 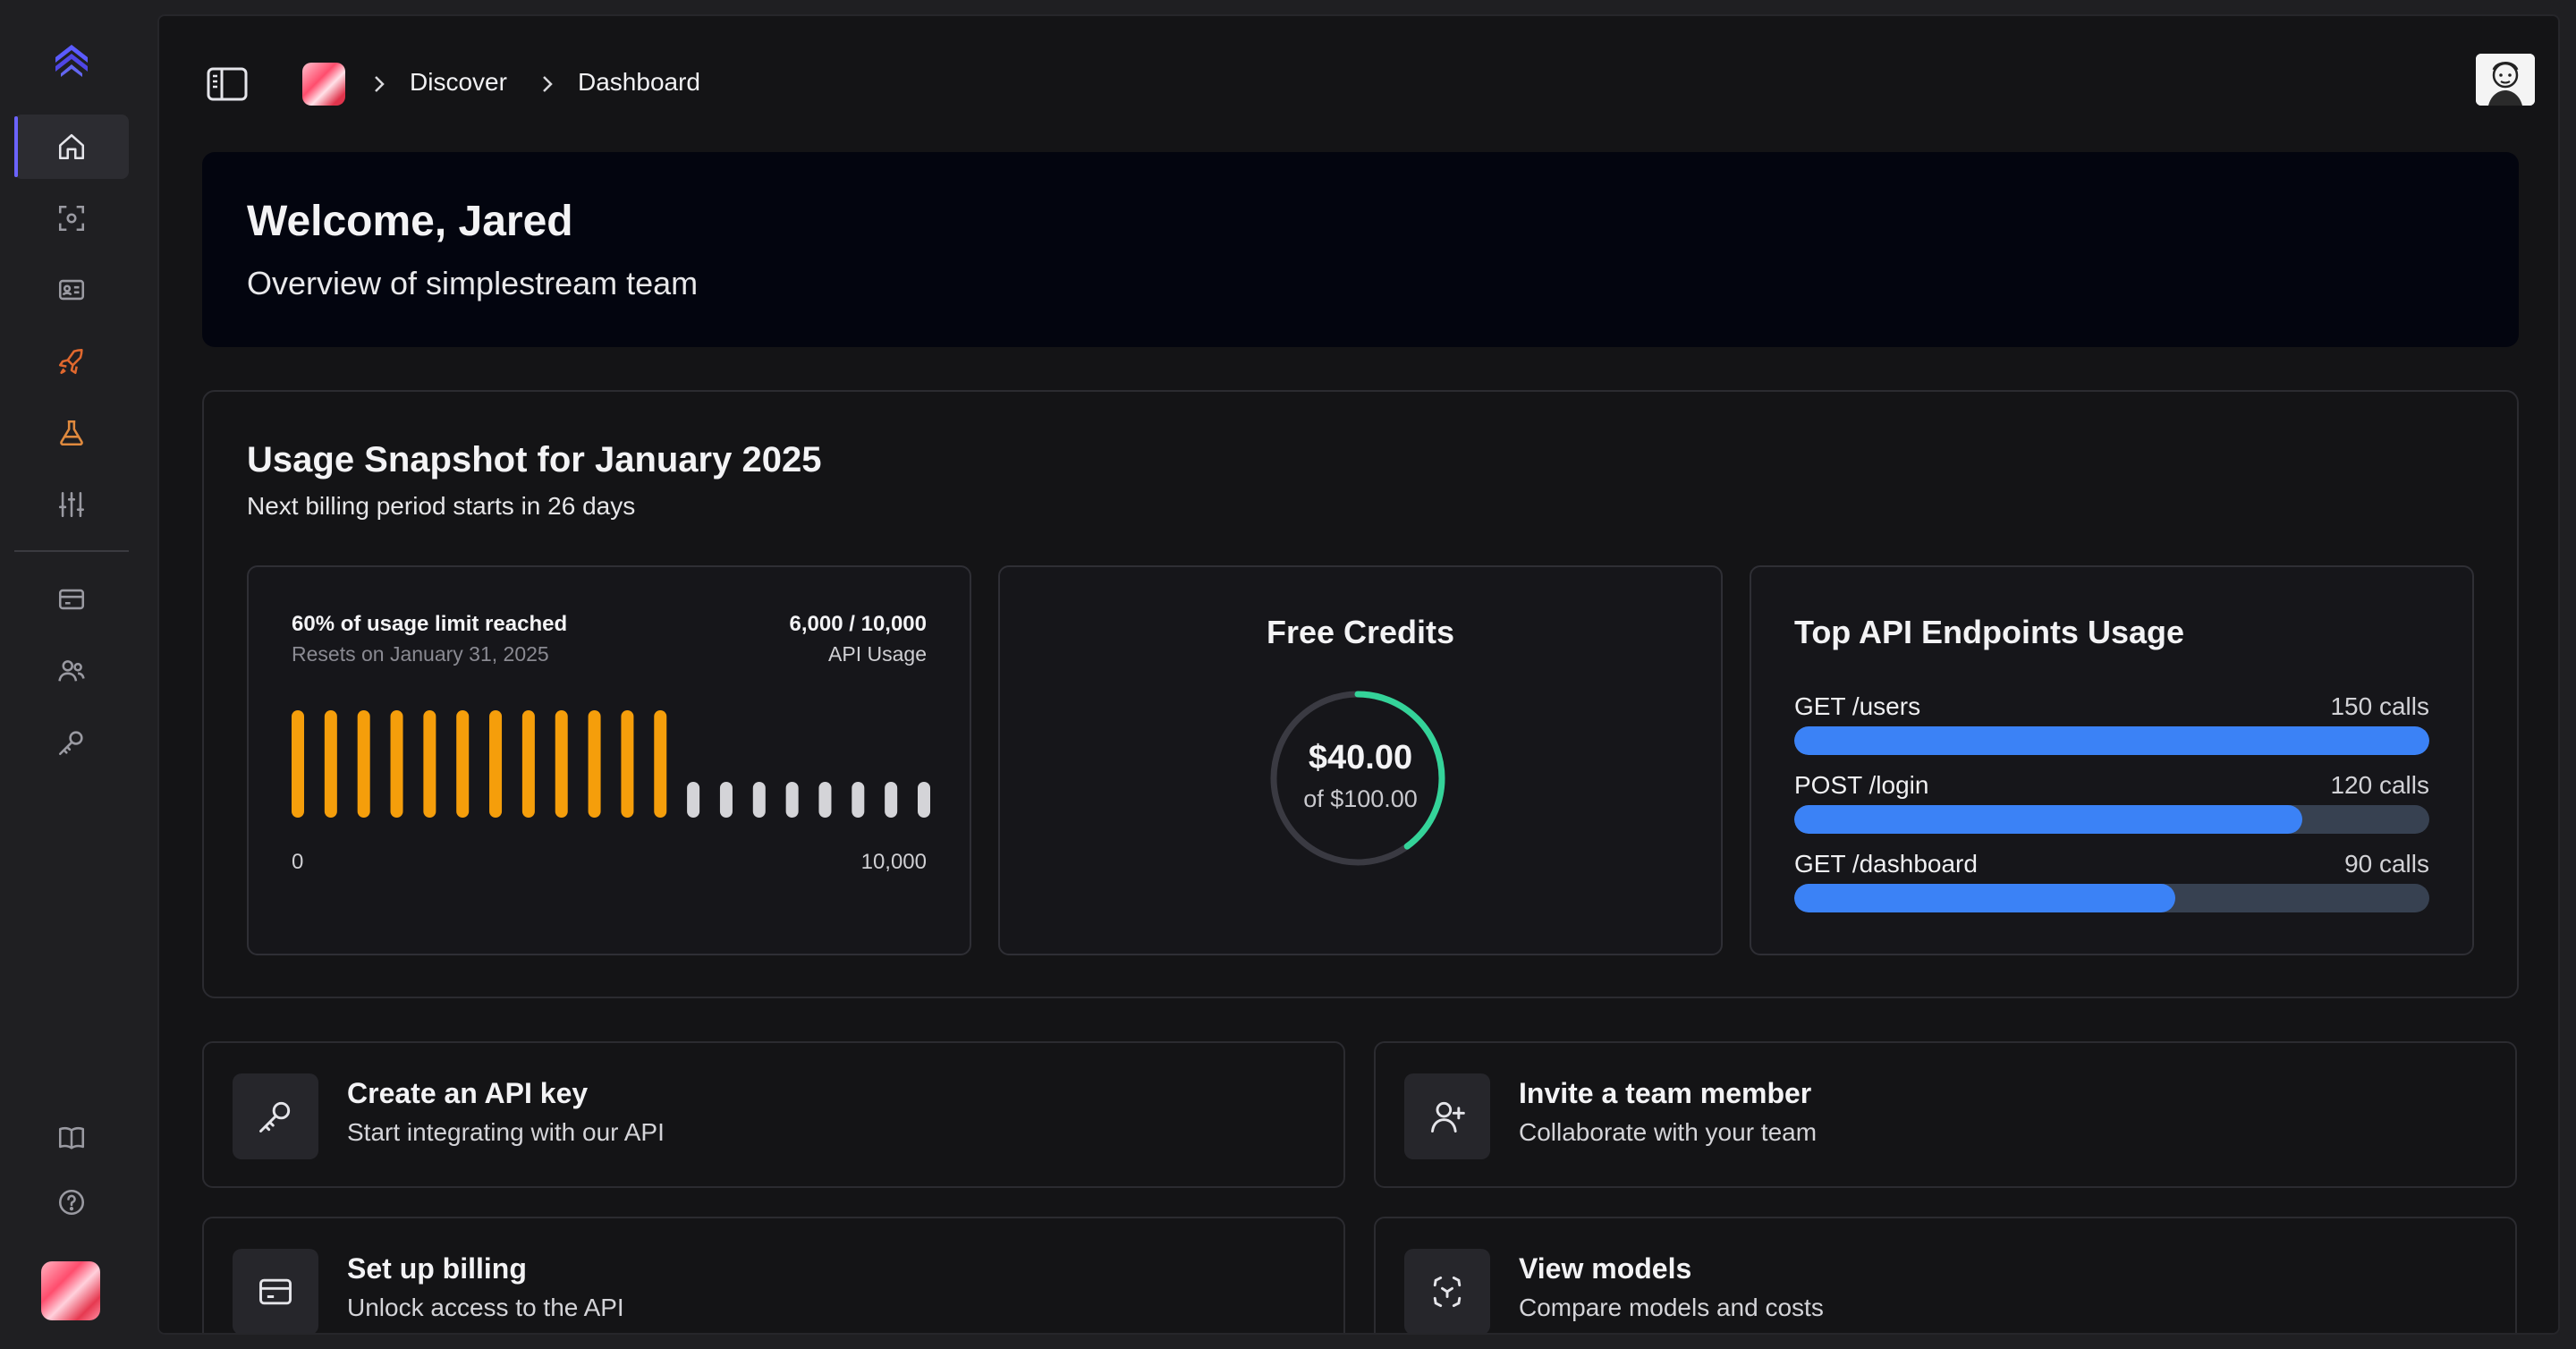 I want to click on team-thumbnail, so click(x=323, y=84).